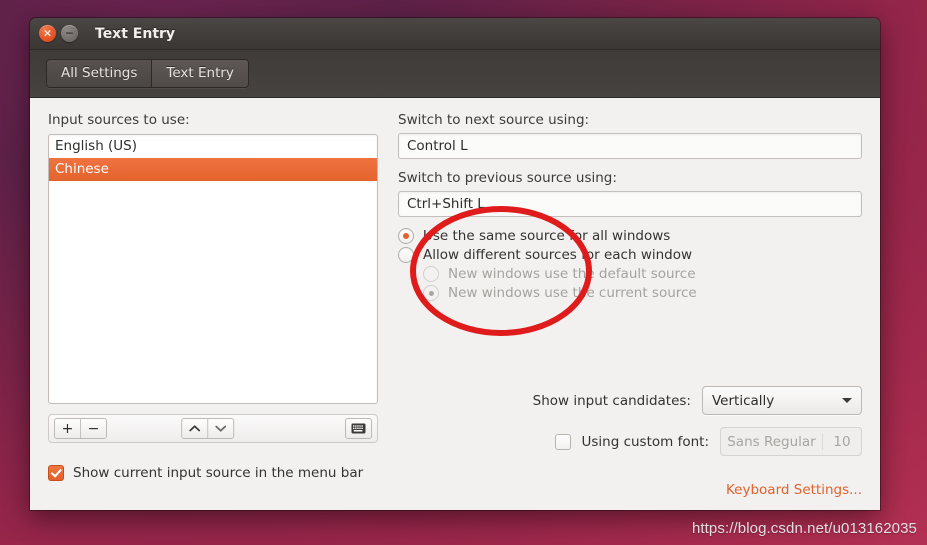 The height and width of the screenshot is (545, 927). I want to click on show-candidates-label: Show input candidates:, so click(611, 400).